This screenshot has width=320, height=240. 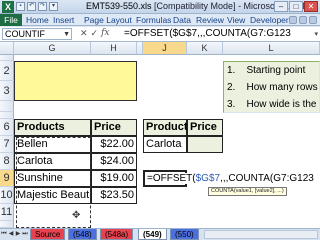 I want to click on sheet-tab-source: Source, so click(x=48, y=234).